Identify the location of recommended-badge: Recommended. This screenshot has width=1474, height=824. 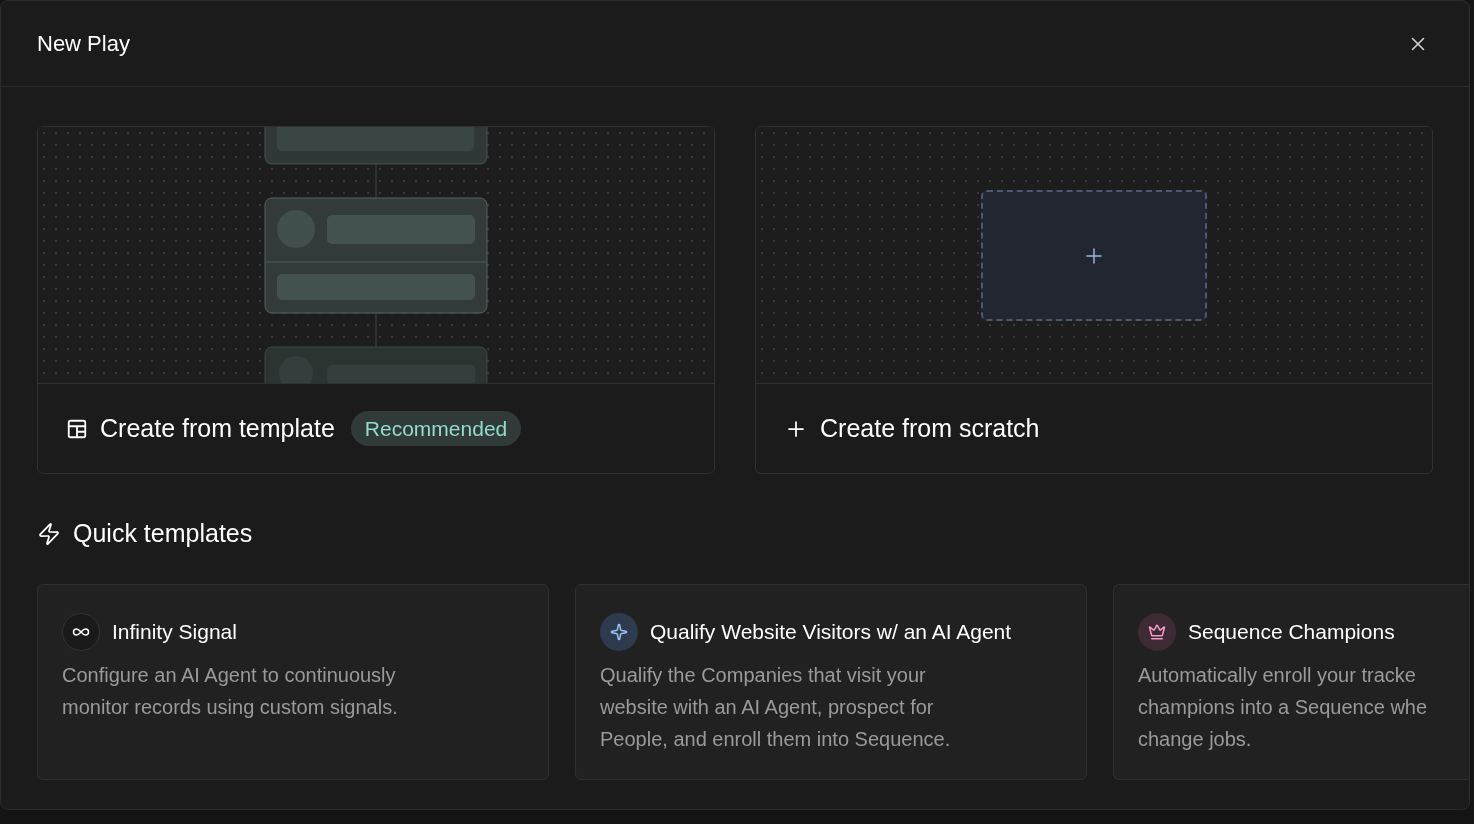
(436, 428).